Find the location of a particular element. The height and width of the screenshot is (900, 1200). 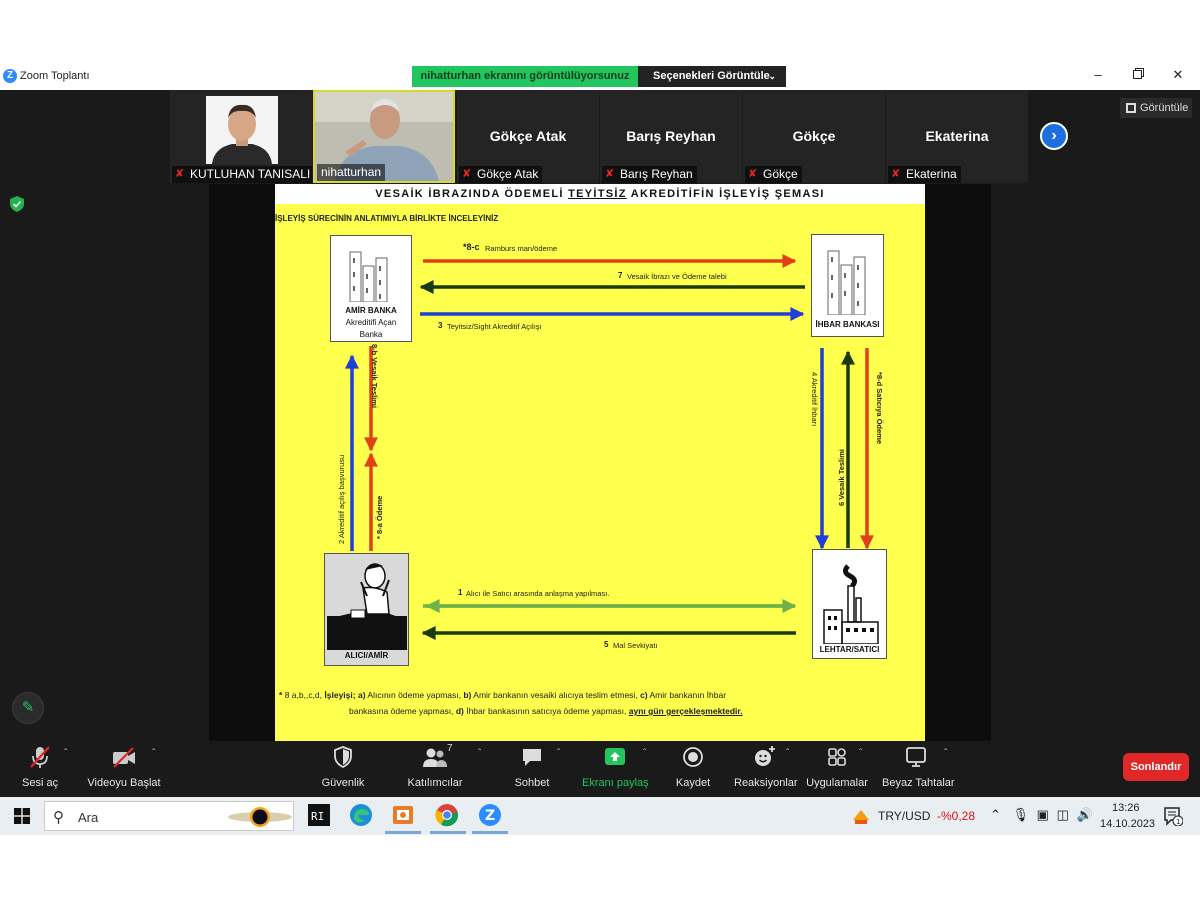

zoom-logo-icon: Z is located at coordinates (10, 76).